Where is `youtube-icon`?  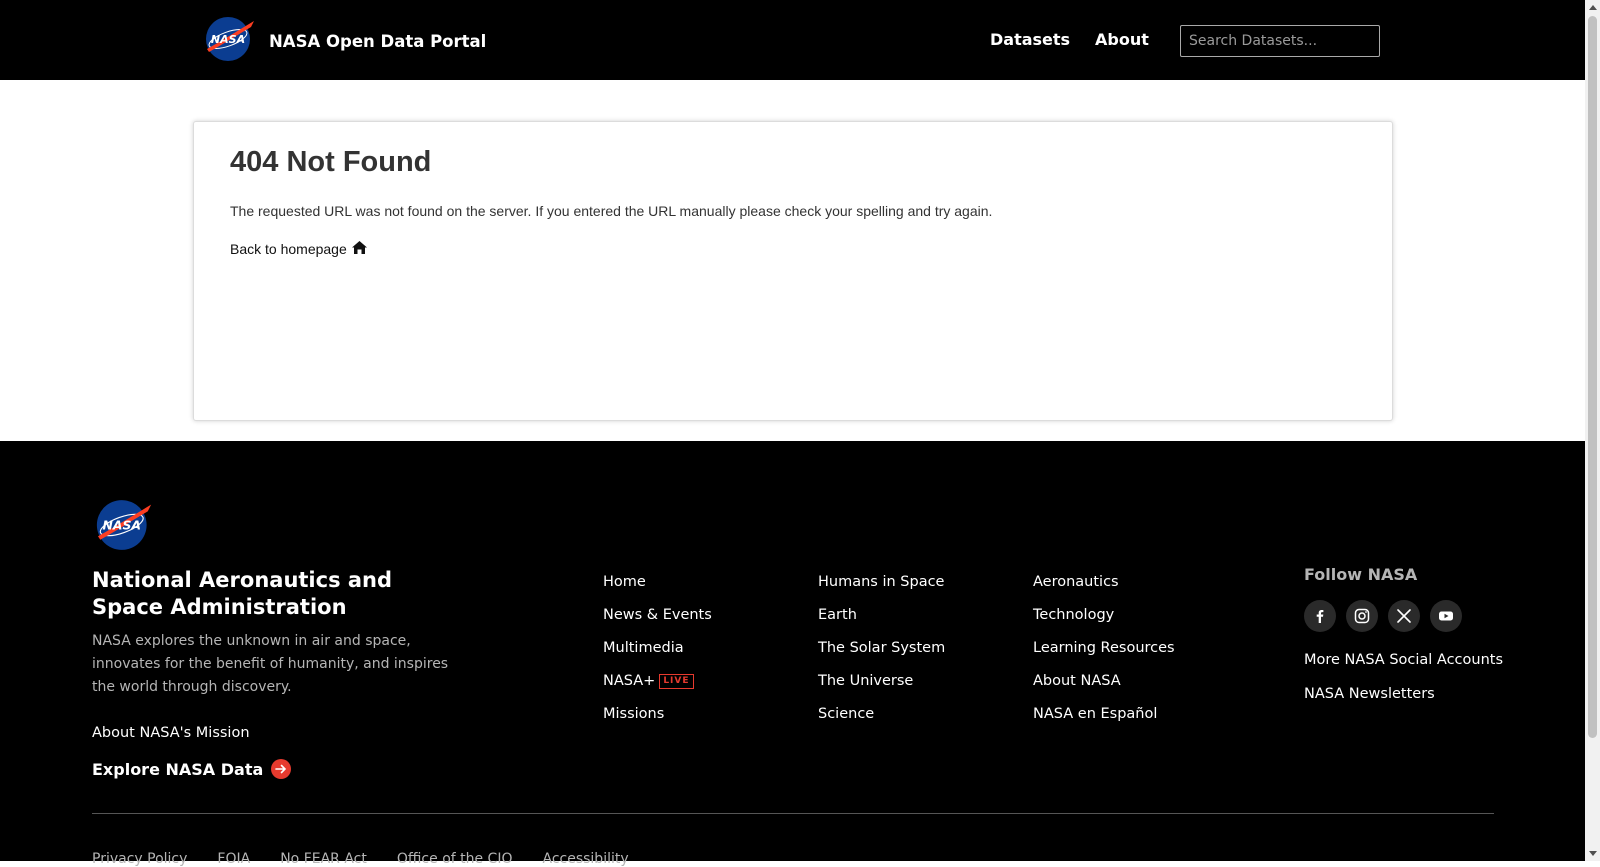 youtube-icon is located at coordinates (1446, 616).